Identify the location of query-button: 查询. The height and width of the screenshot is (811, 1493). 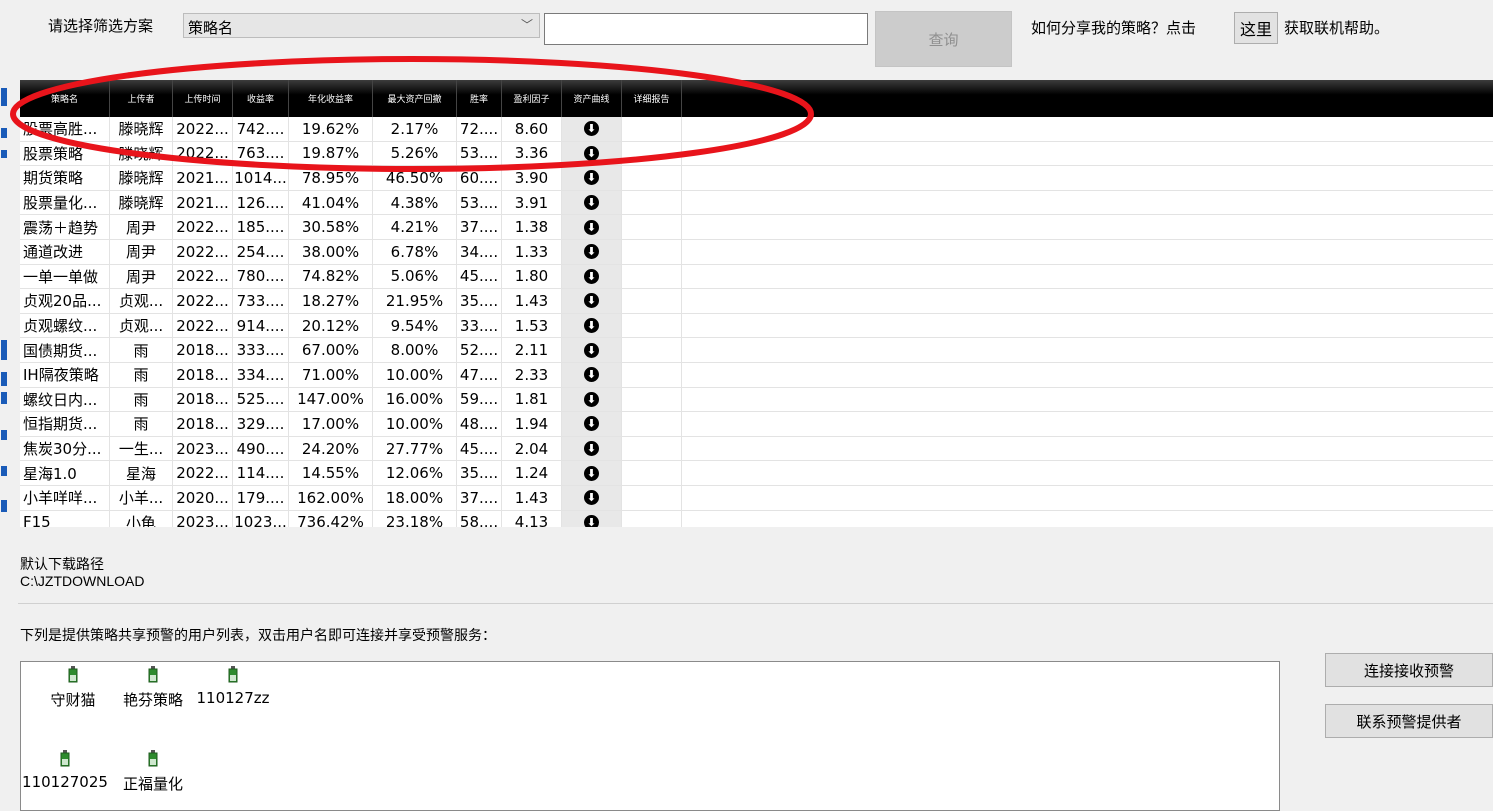
(943, 39).